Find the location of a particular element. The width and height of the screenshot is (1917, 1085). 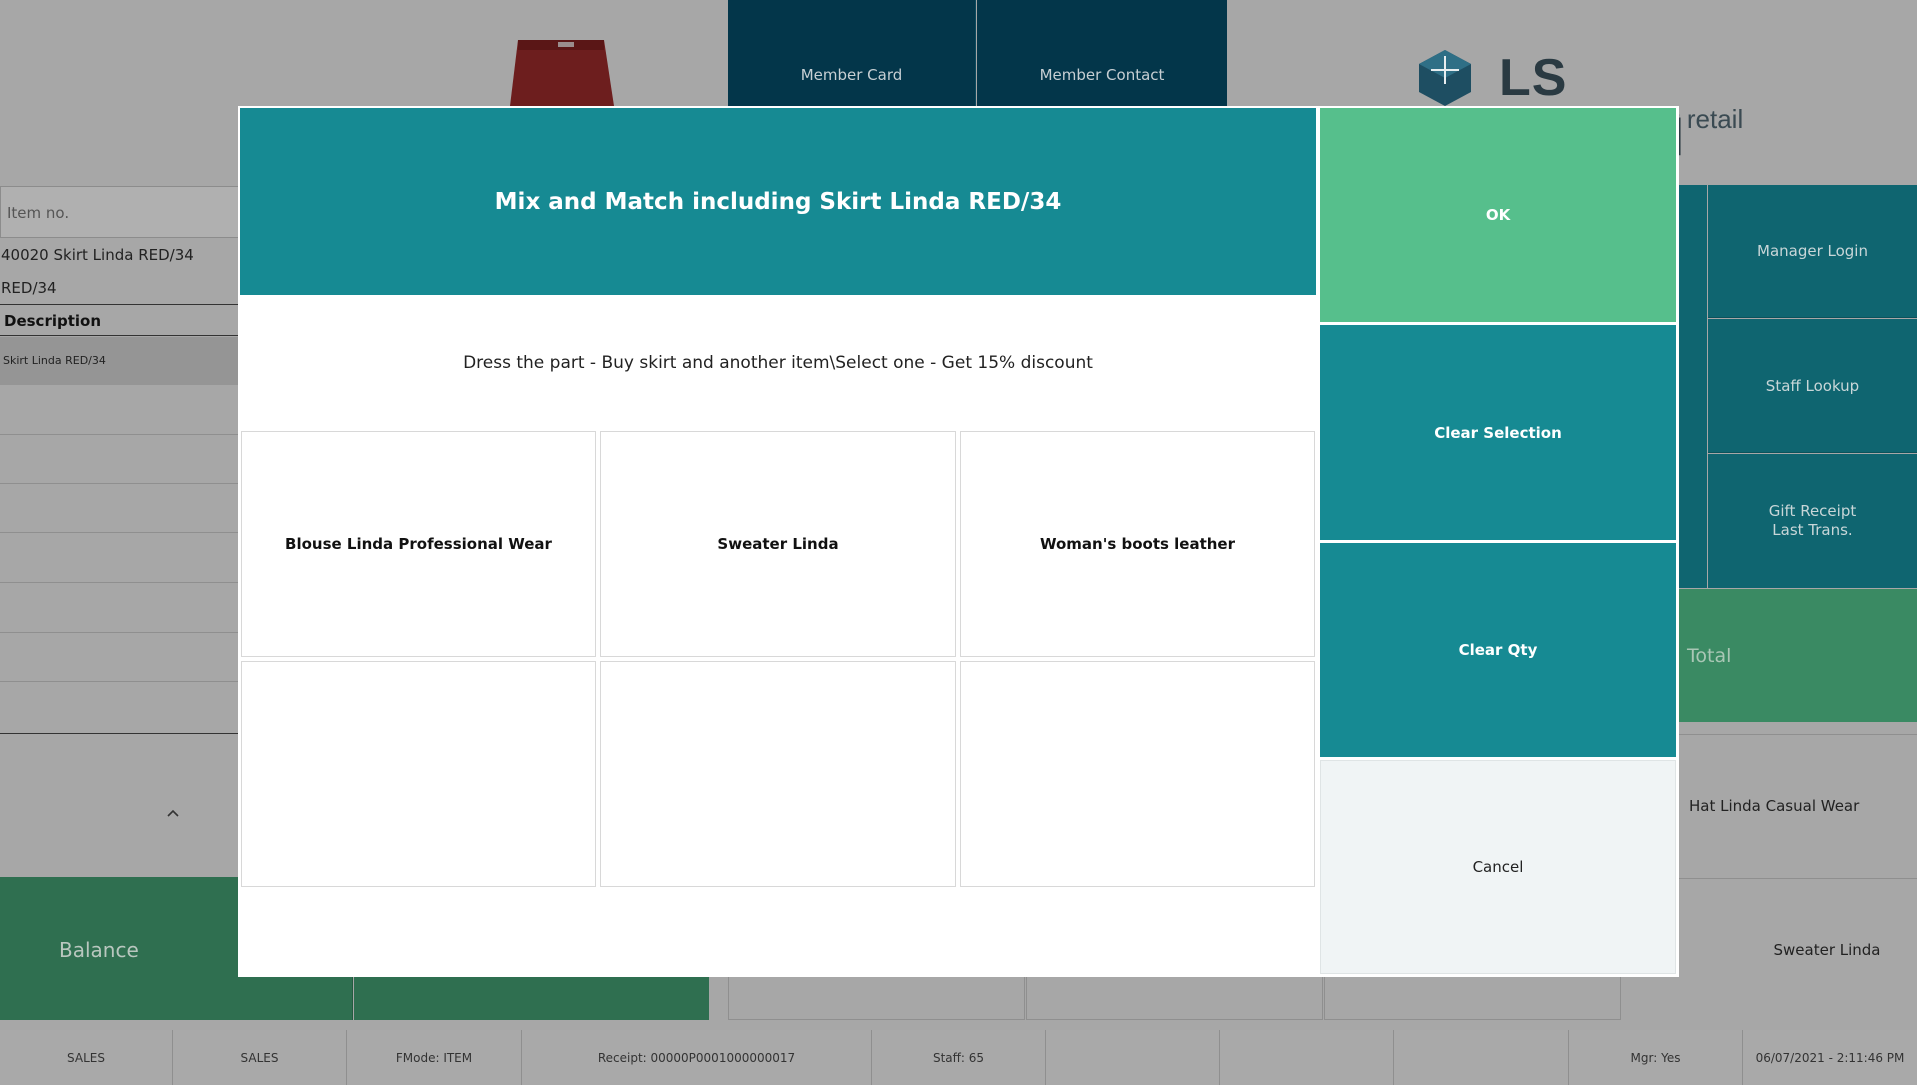

description-header-label: Description is located at coordinates (53, 321).